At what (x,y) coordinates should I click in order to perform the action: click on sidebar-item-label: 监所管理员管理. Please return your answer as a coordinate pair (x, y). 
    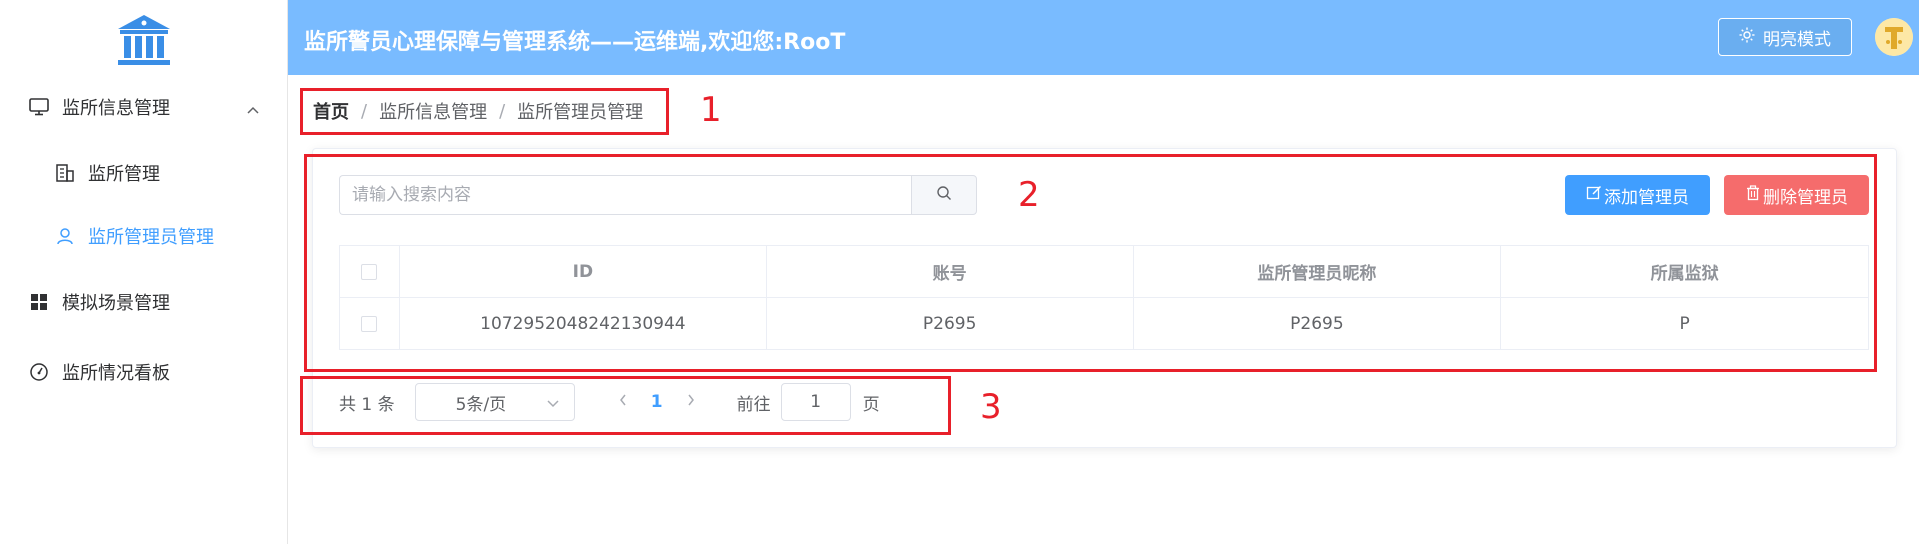
    Looking at the image, I should click on (151, 237).